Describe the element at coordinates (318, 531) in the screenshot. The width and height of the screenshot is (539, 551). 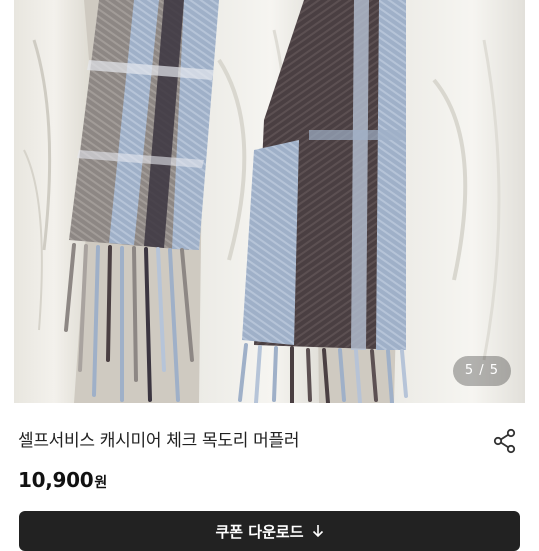
I see `download-arrow-icon` at that location.